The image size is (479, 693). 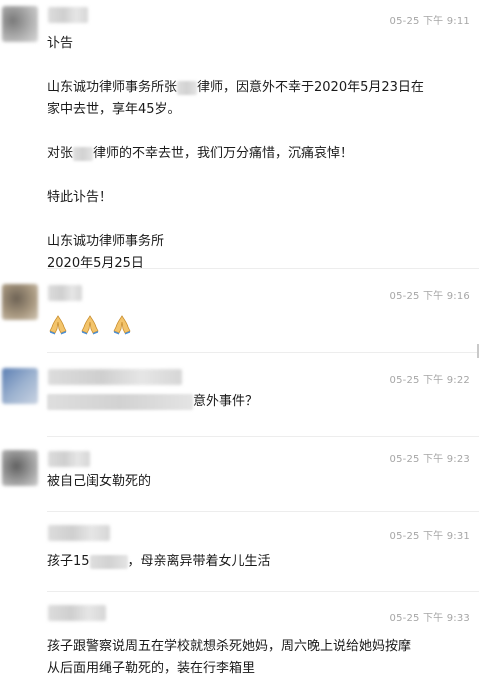 What do you see at coordinates (95, 263) in the screenshot?
I see `notice-date: 2020年5月25日` at bounding box center [95, 263].